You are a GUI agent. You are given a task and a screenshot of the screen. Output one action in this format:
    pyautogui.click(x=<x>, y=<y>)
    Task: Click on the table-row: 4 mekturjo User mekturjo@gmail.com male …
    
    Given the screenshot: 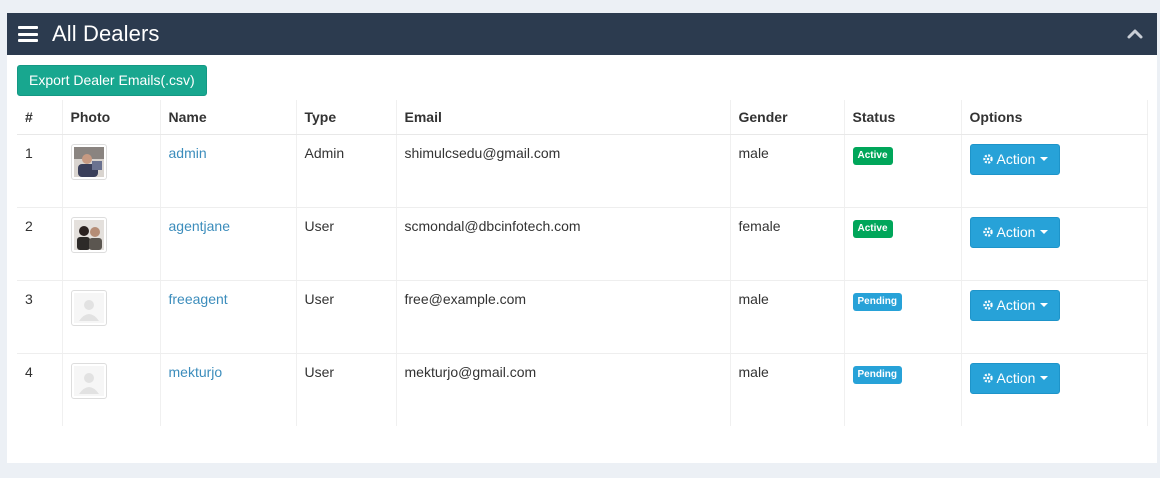 What is the action you would take?
    pyautogui.click(x=582, y=389)
    